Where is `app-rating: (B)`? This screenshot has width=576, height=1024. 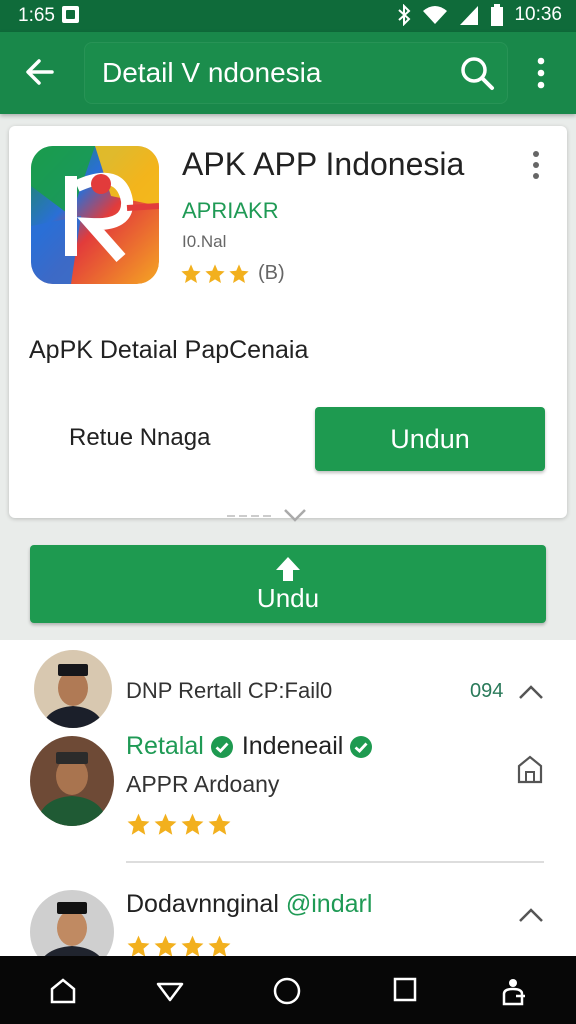 app-rating: (B) is located at coordinates (232, 273).